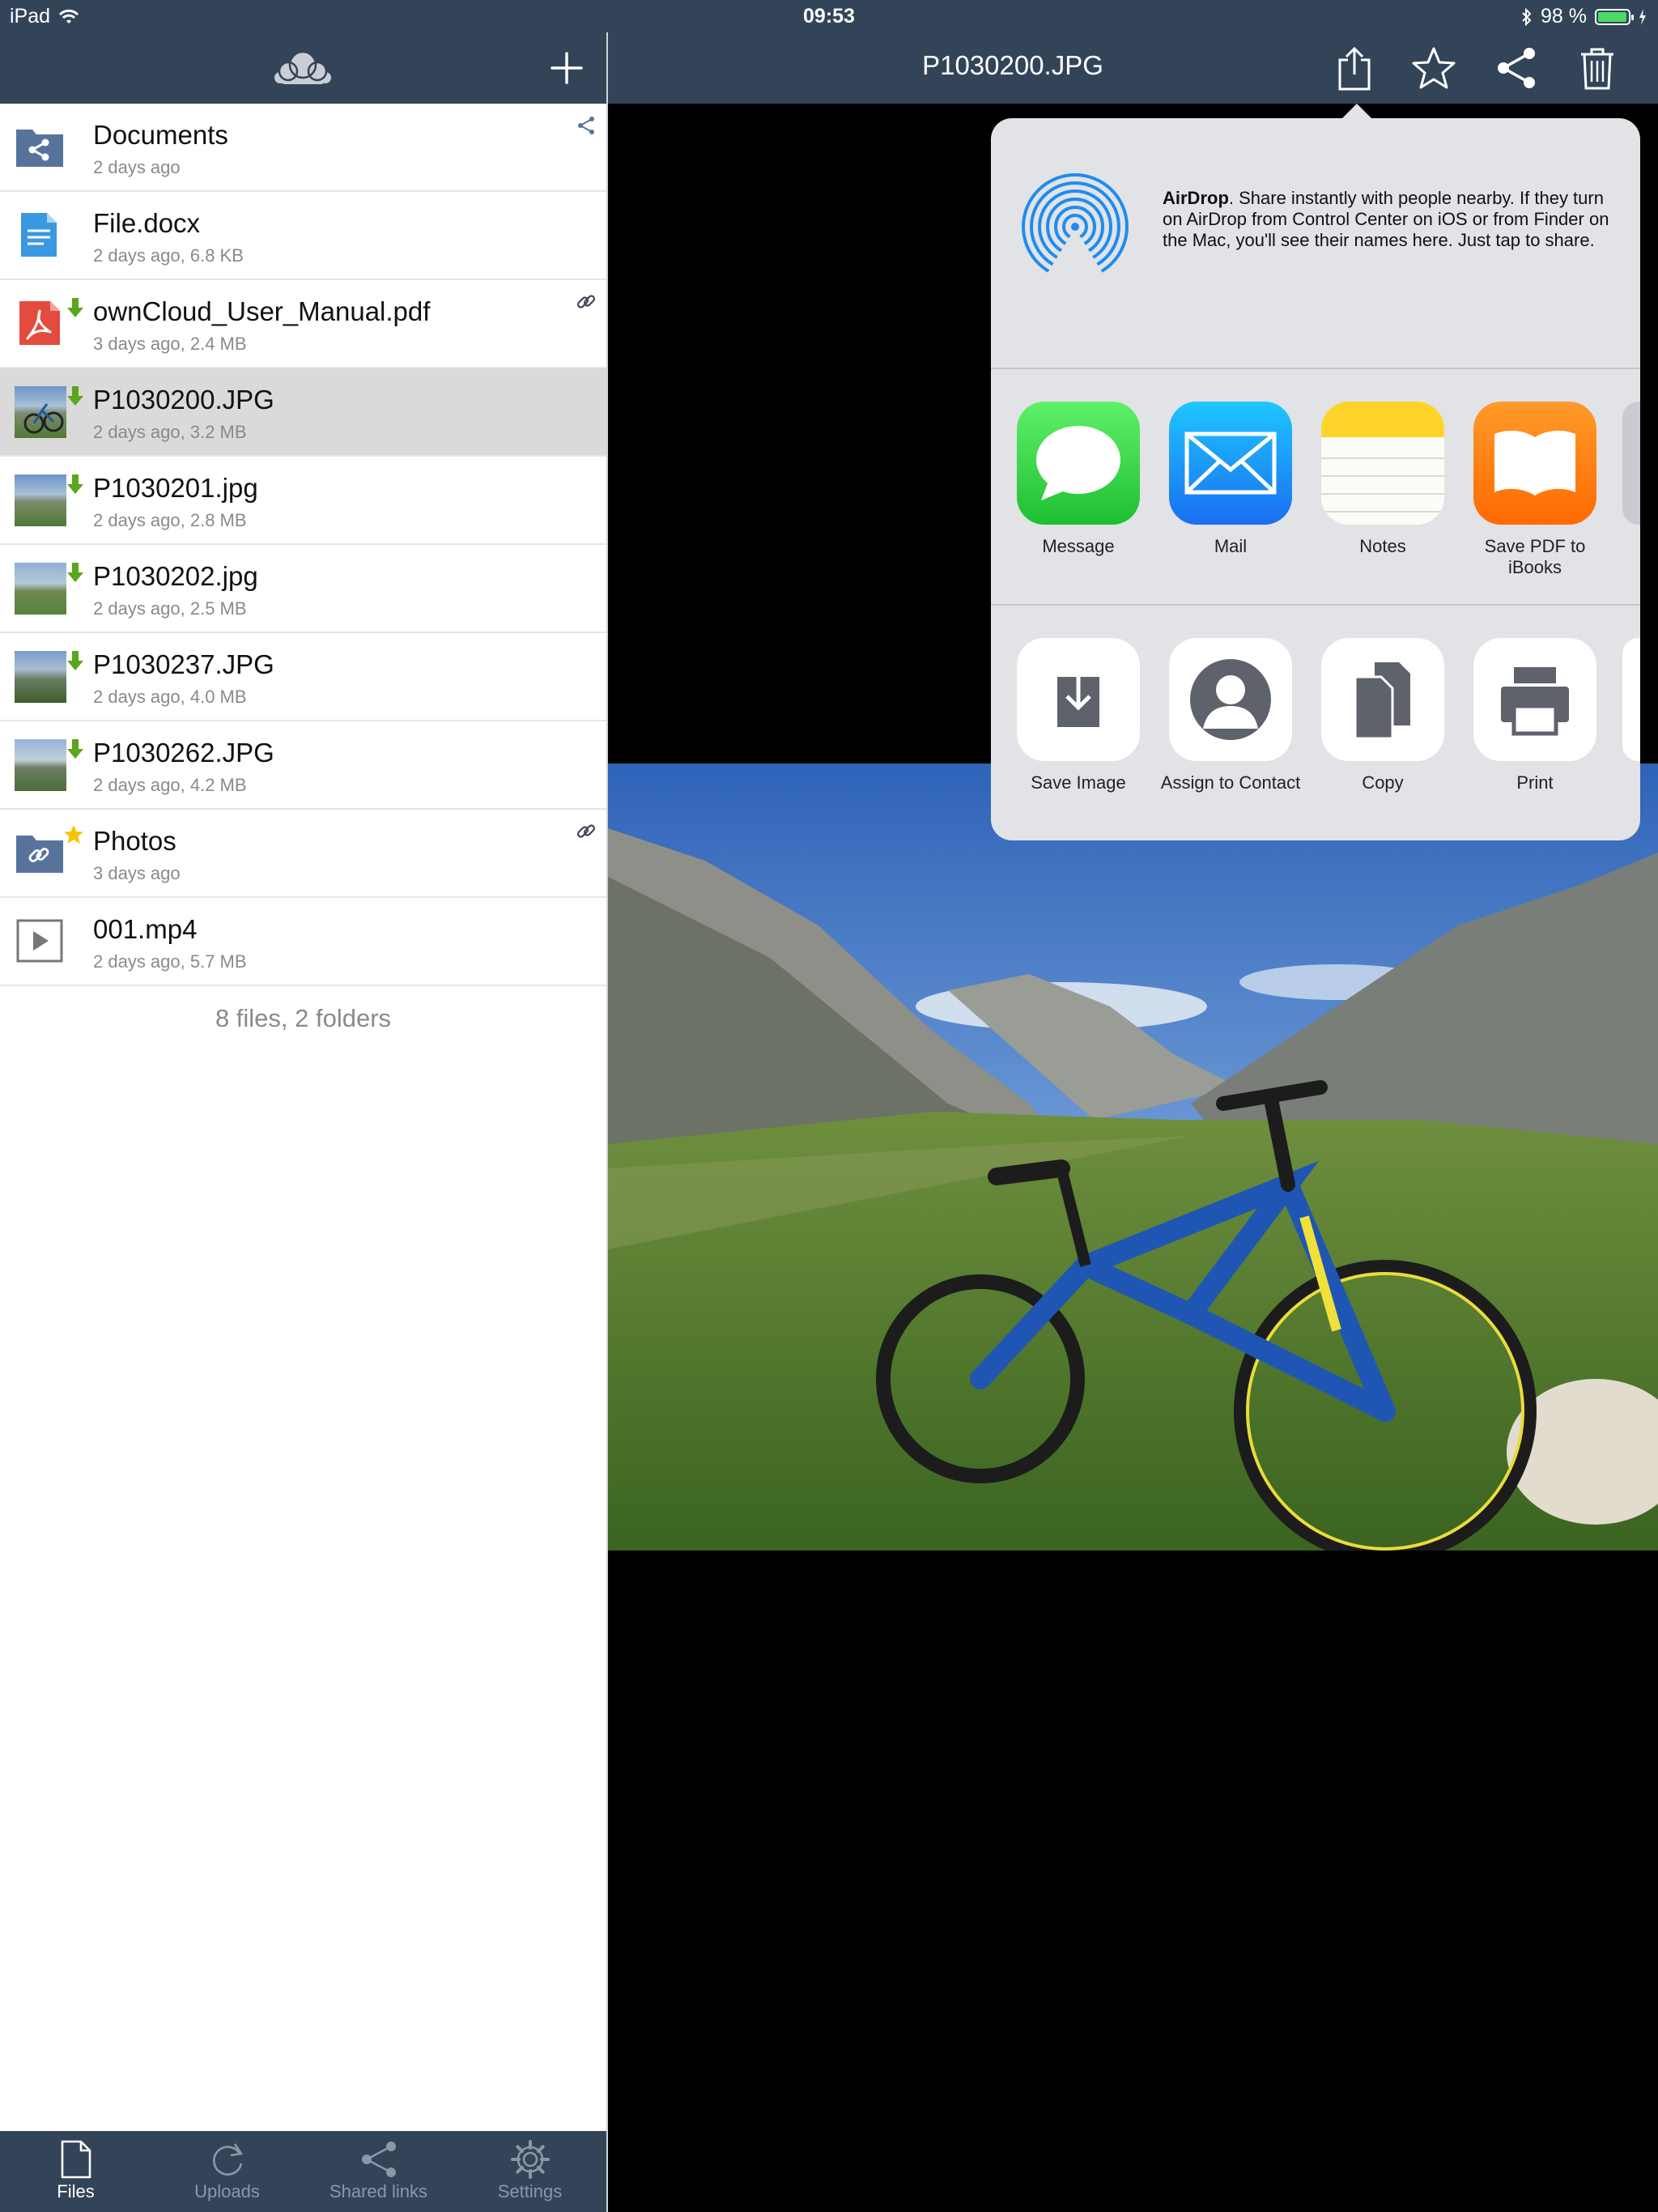  I want to click on favorite-star-icon, so click(73, 835).